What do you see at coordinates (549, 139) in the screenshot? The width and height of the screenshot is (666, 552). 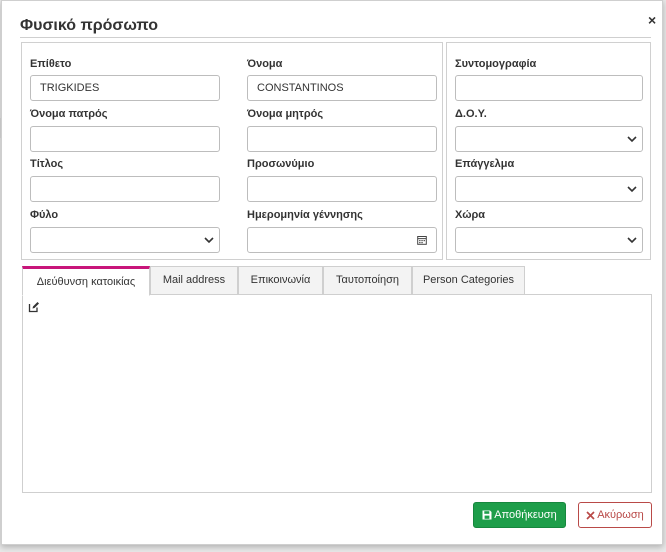 I see `tax-office-select` at bounding box center [549, 139].